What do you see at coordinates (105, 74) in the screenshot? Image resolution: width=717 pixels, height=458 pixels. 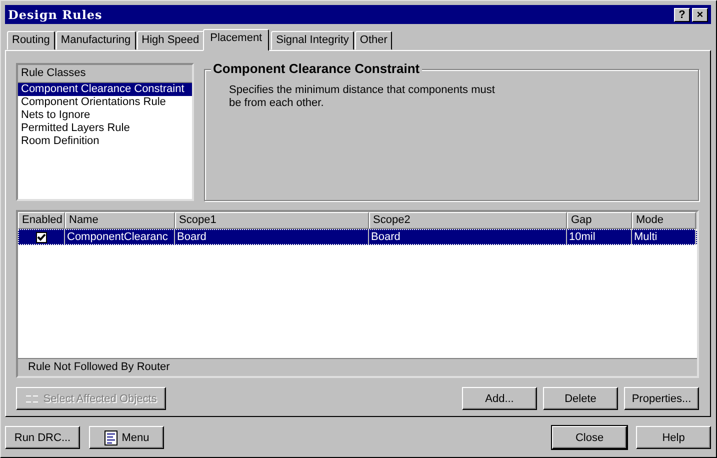 I see `list-header: Rule Classes` at bounding box center [105, 74].